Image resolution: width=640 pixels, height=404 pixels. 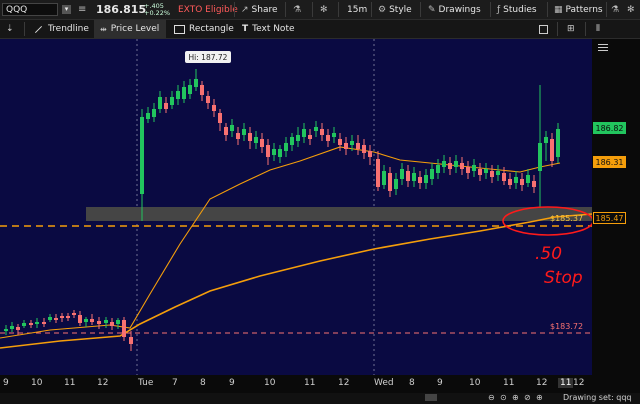 What do you see at coordinates (357, 9) in the screenshot?
I see `interval-button: 15m` at bounding box center [357, 9].